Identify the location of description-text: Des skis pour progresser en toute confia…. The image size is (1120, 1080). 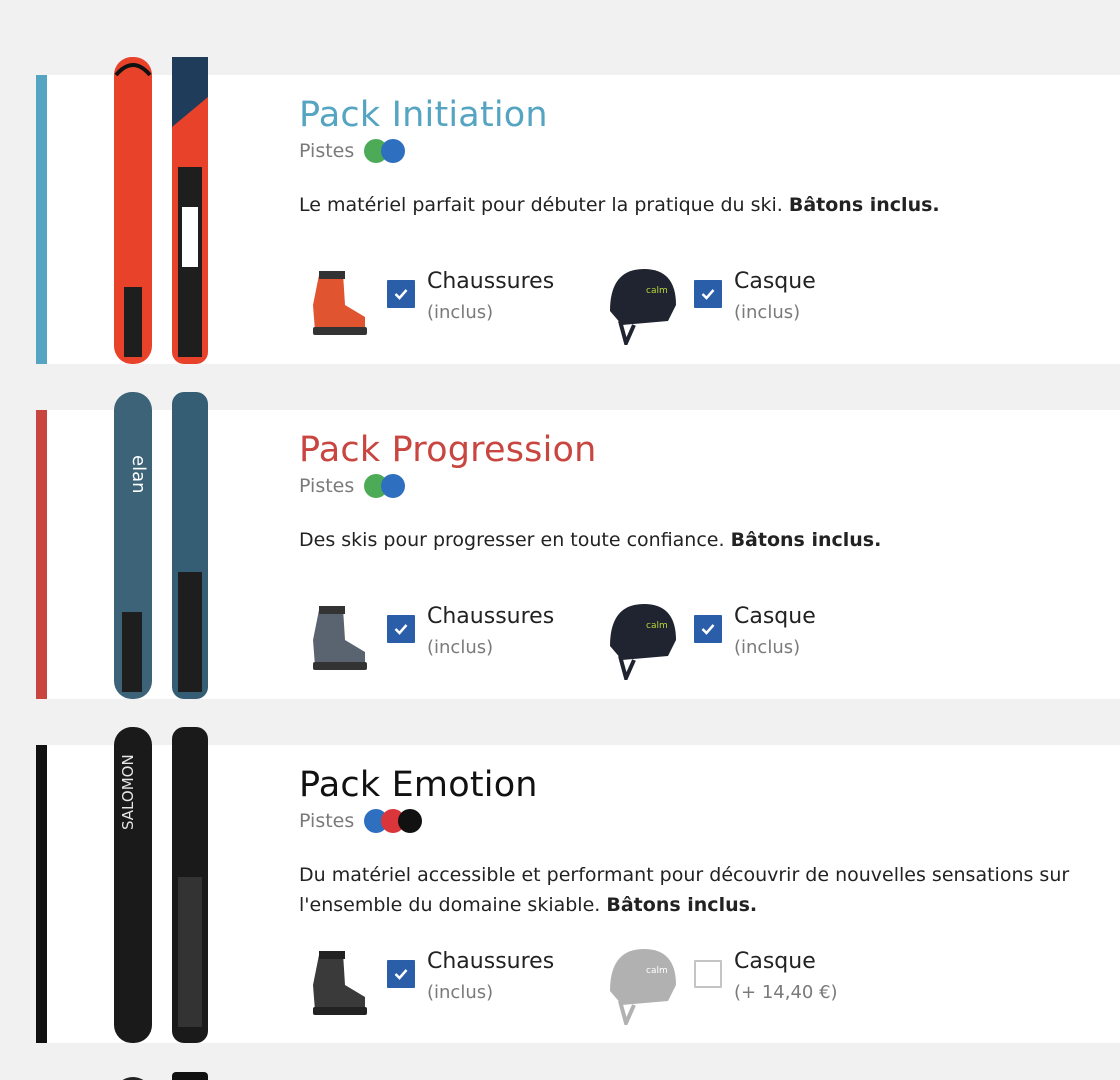
(512, 540).